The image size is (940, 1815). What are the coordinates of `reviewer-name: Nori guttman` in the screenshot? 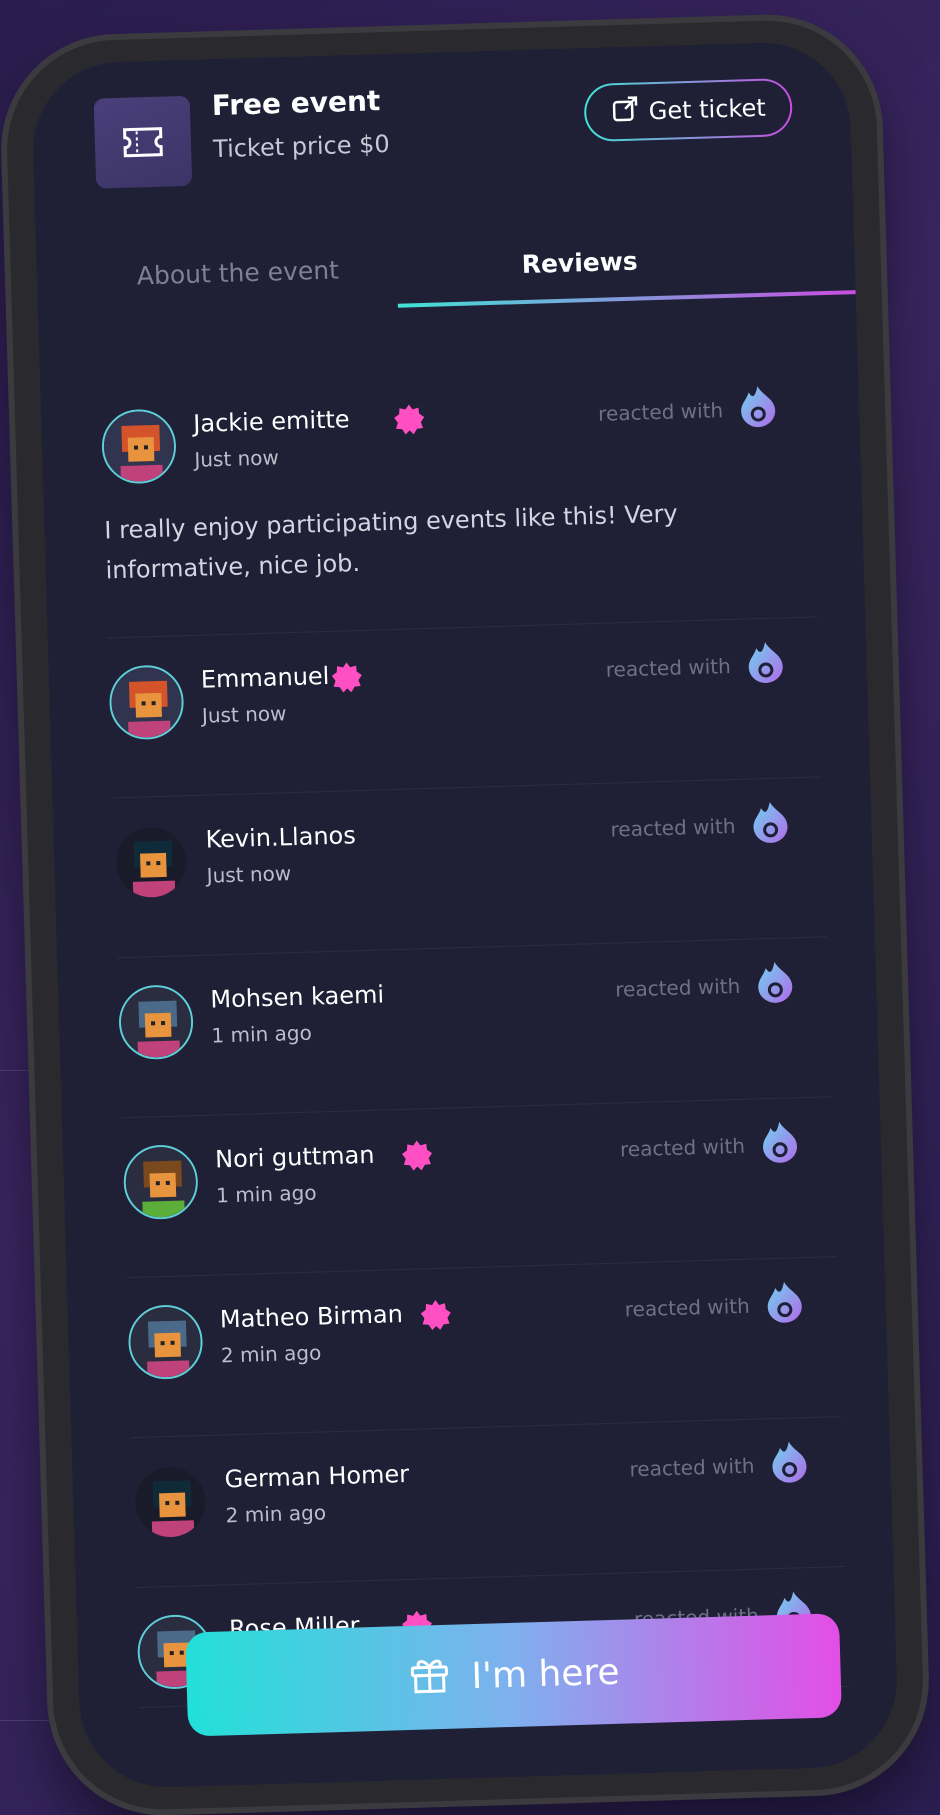 It's located at (294, 1157).